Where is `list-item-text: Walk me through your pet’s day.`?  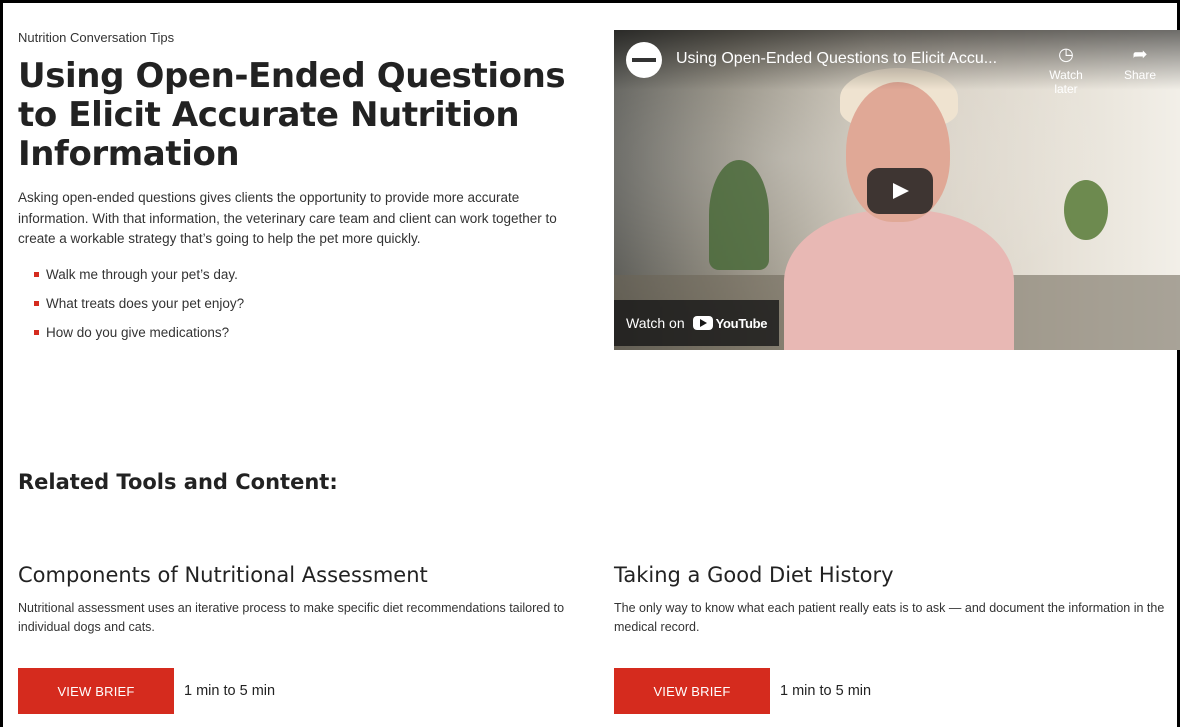
list-item-text: Walk me through your pet’s day. is located at coordinates (142, 274).